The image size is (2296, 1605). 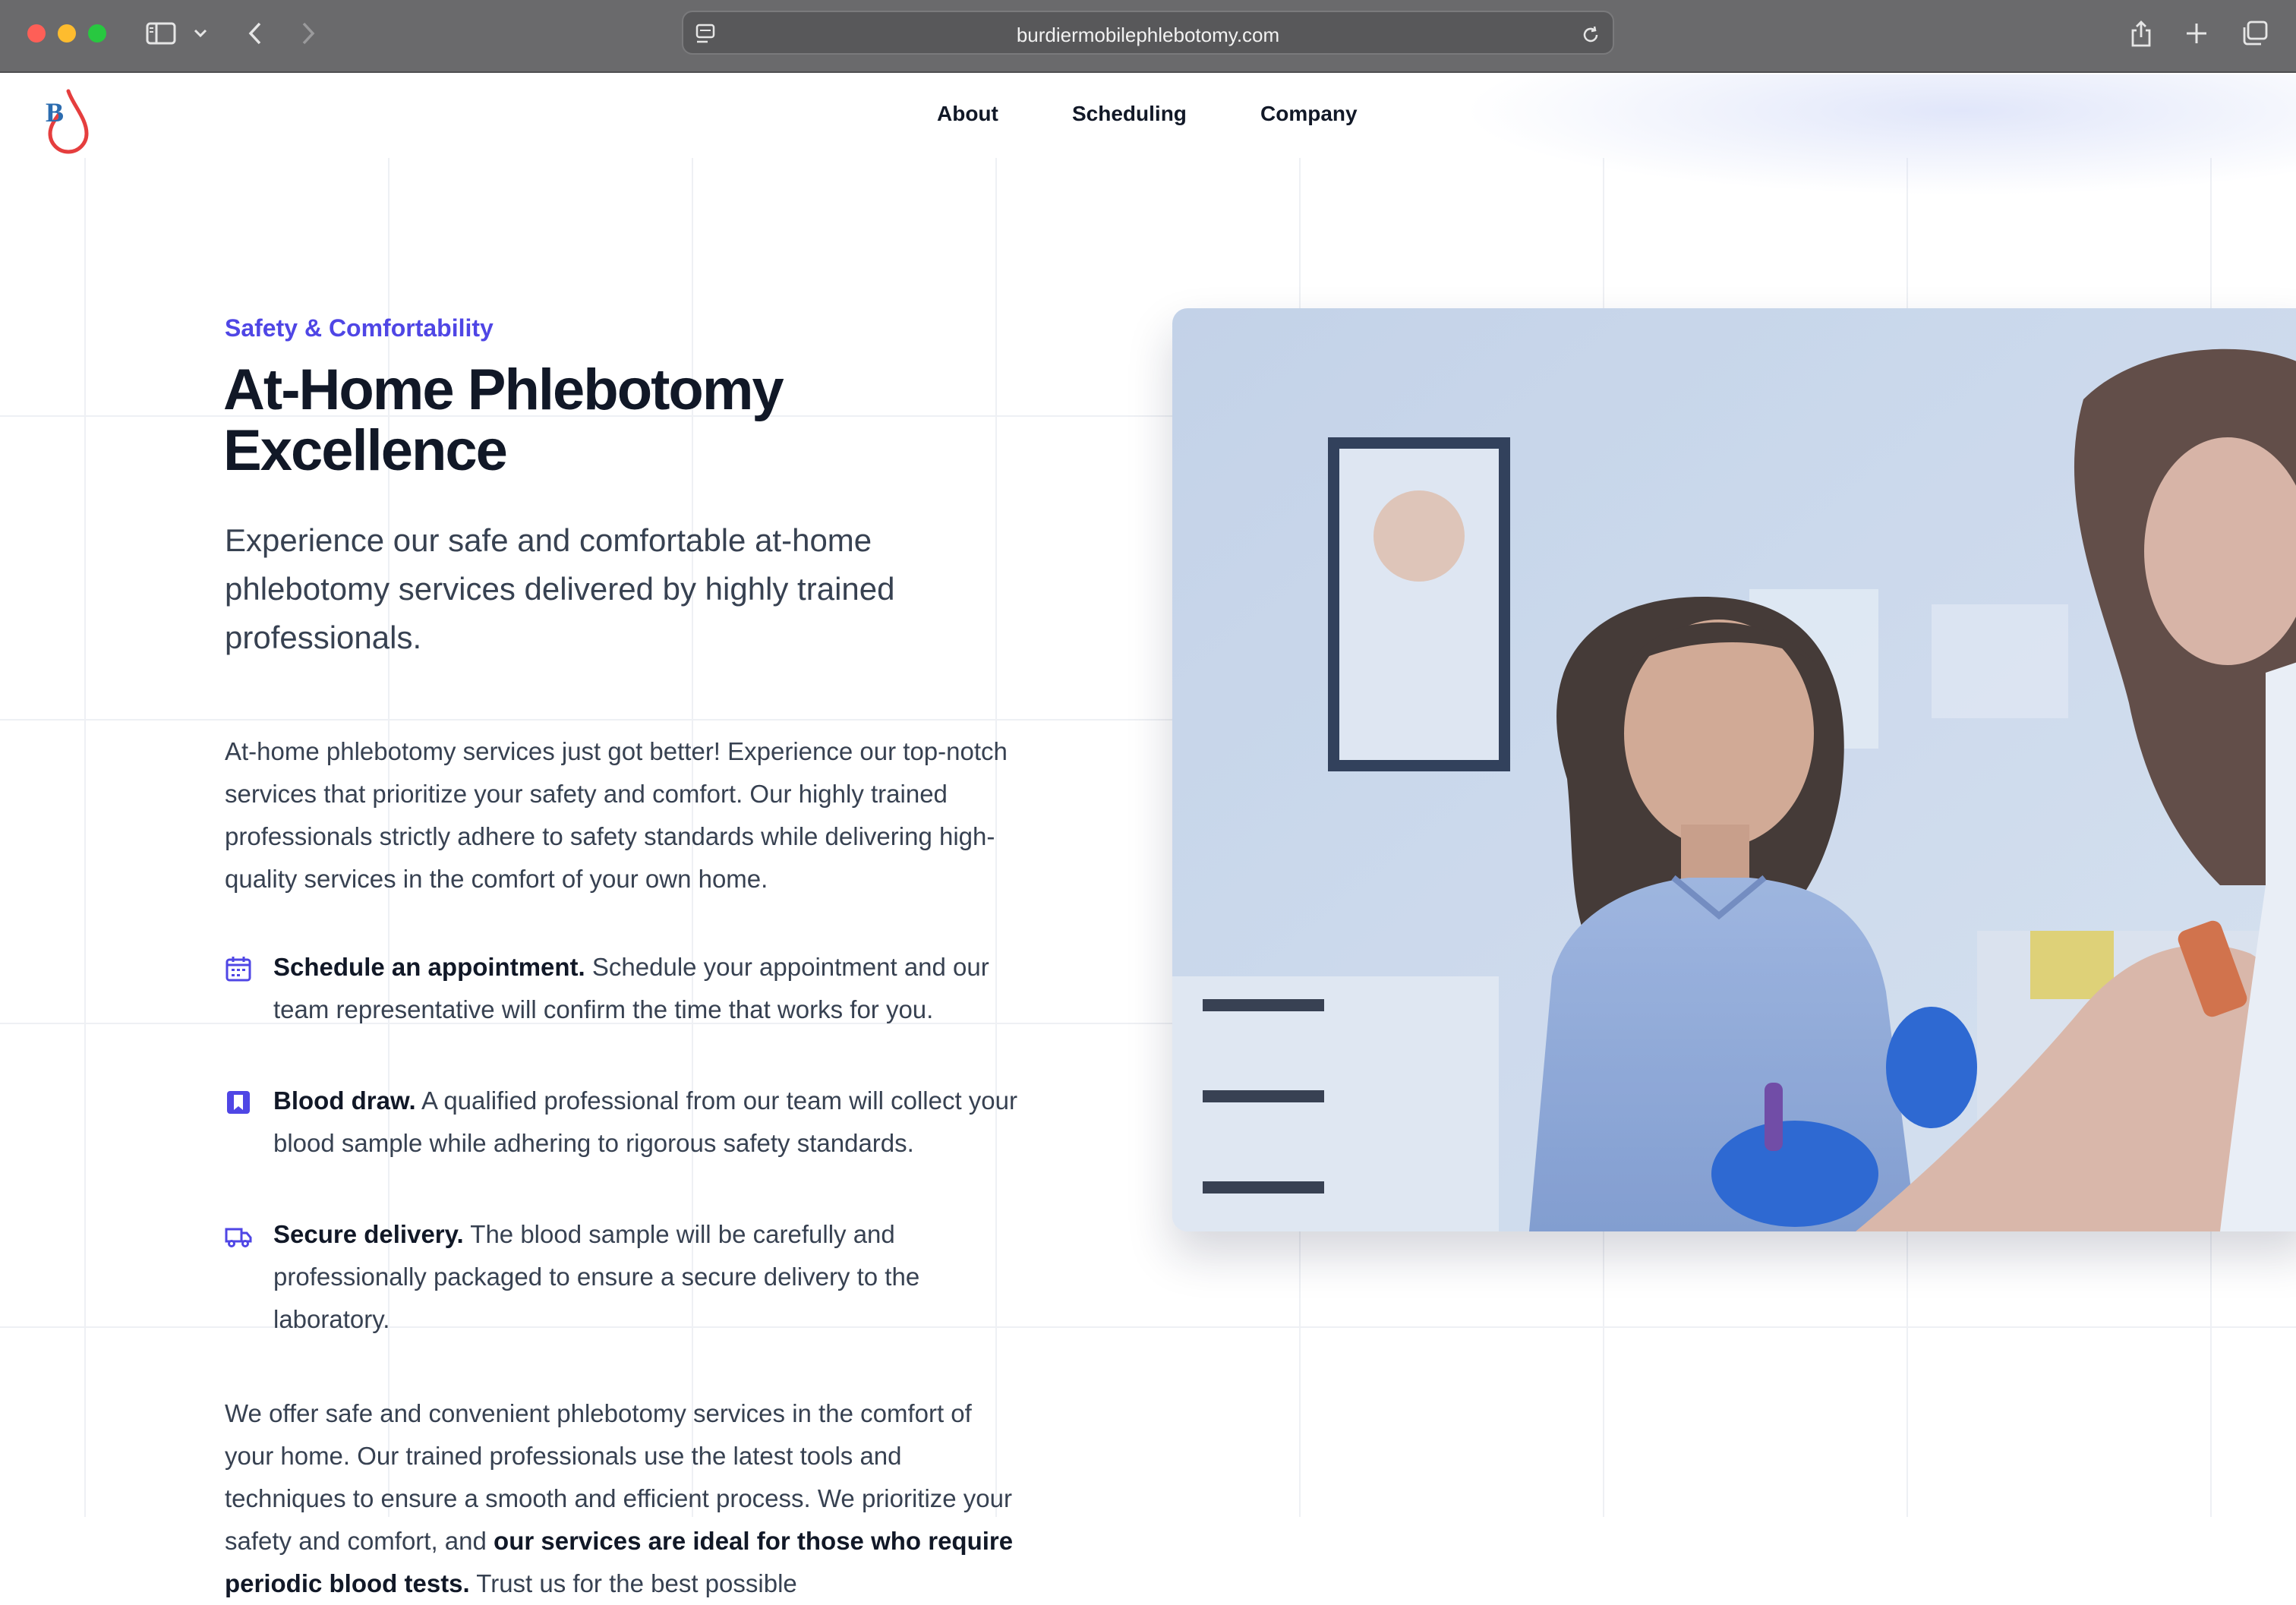 What do you see at coordinates (55, 112) in the screenshot?
I see `logo-letter: B` at bounding box center [55, 112].